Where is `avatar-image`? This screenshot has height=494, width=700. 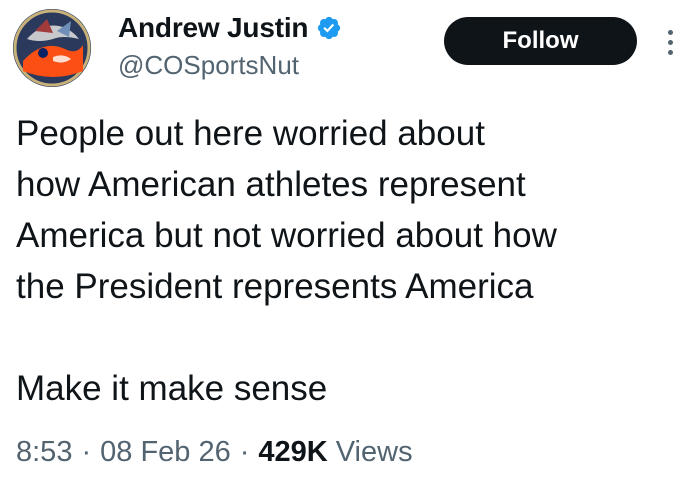 avatar-image is located at coordinates (52, 48).